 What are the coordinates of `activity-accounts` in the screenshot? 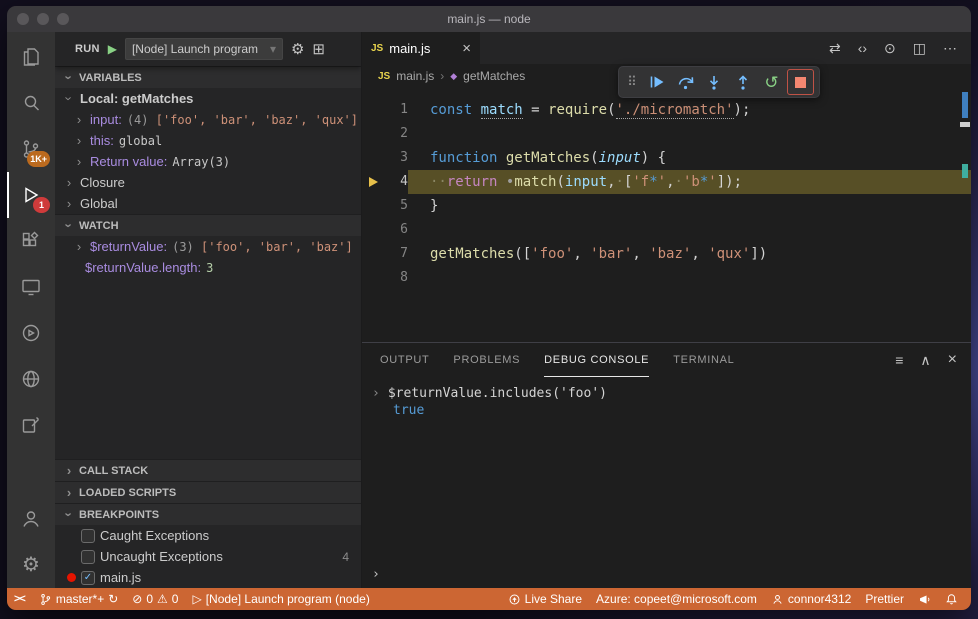 It's located at (31, 519).